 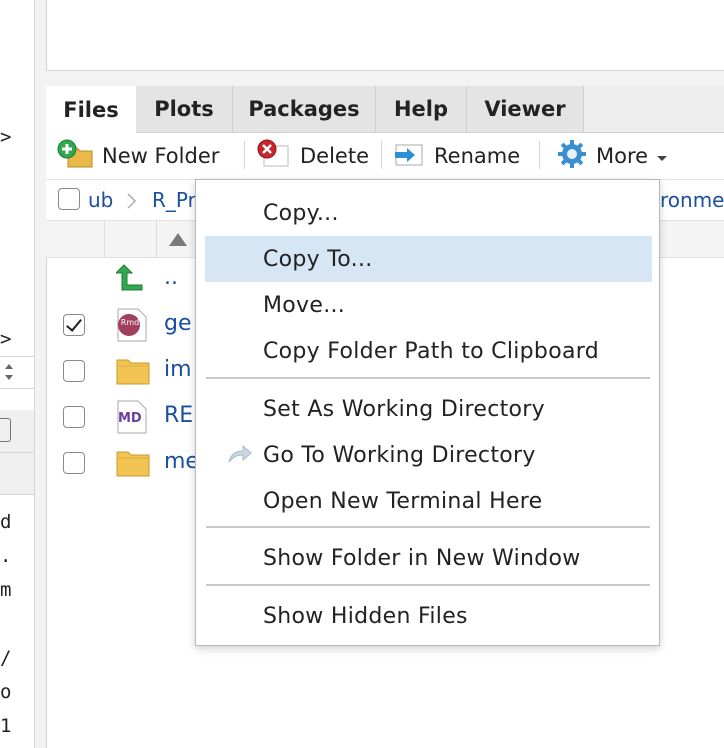 I want to click on breadcrumb-link: ub, so click(x=100, y=200).